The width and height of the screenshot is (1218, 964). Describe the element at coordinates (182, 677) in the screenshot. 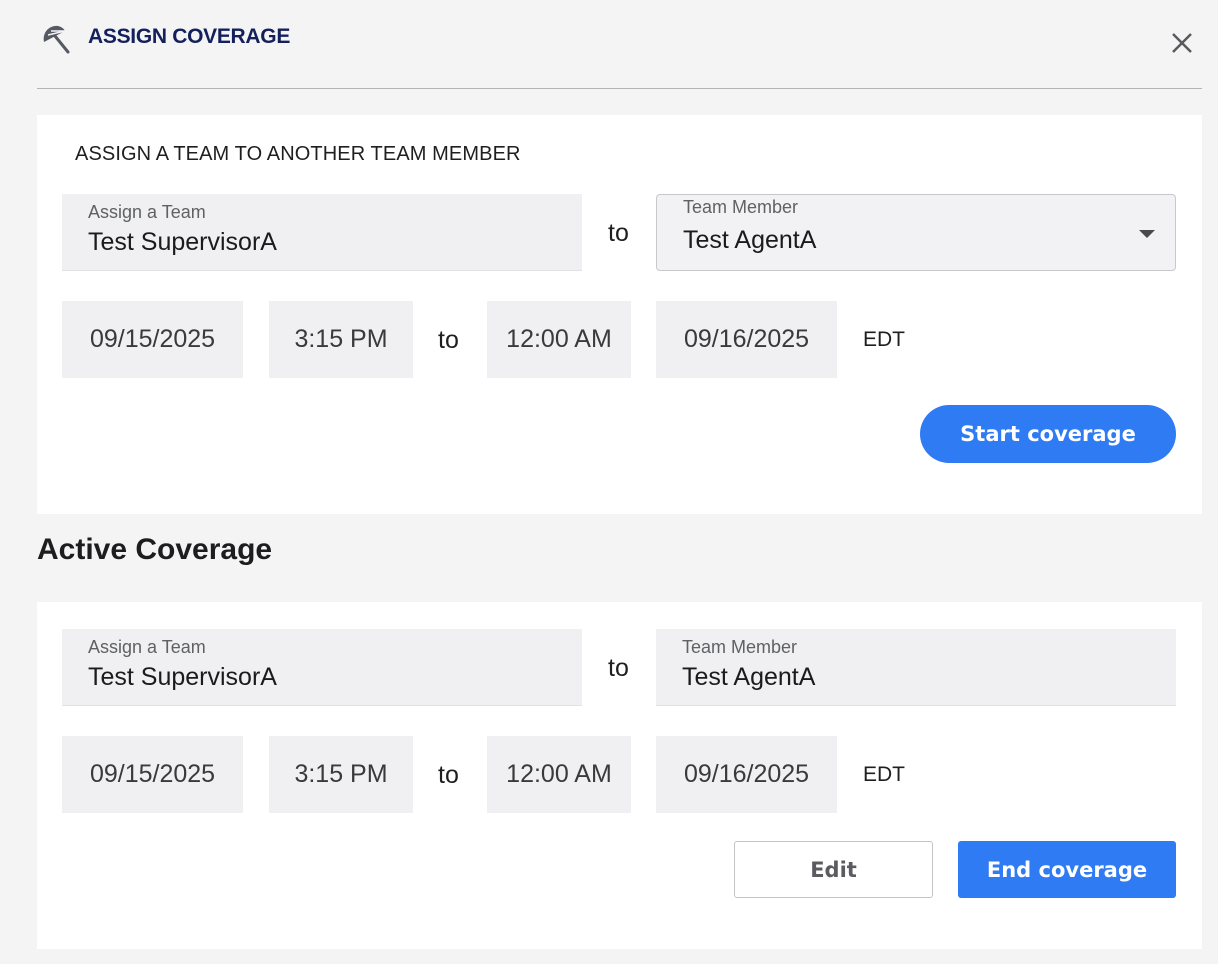

I see `active-team-value: Test SupervisorA` at that location.